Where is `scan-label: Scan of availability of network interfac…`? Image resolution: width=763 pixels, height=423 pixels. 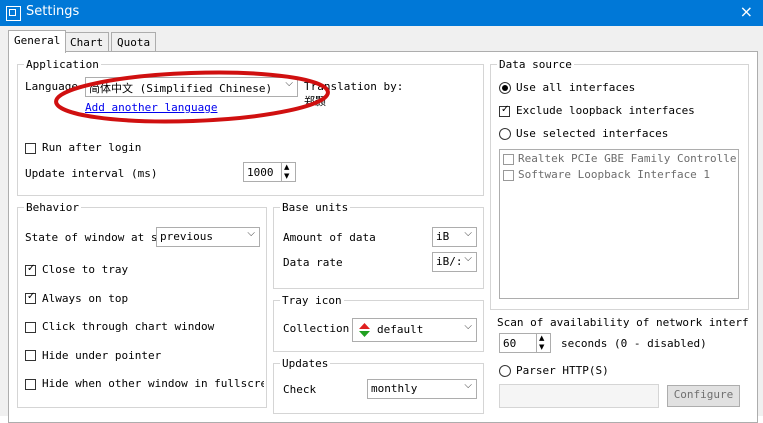
scan-label: Scan of availability of network interfac… is located at coordinates (623, 322).